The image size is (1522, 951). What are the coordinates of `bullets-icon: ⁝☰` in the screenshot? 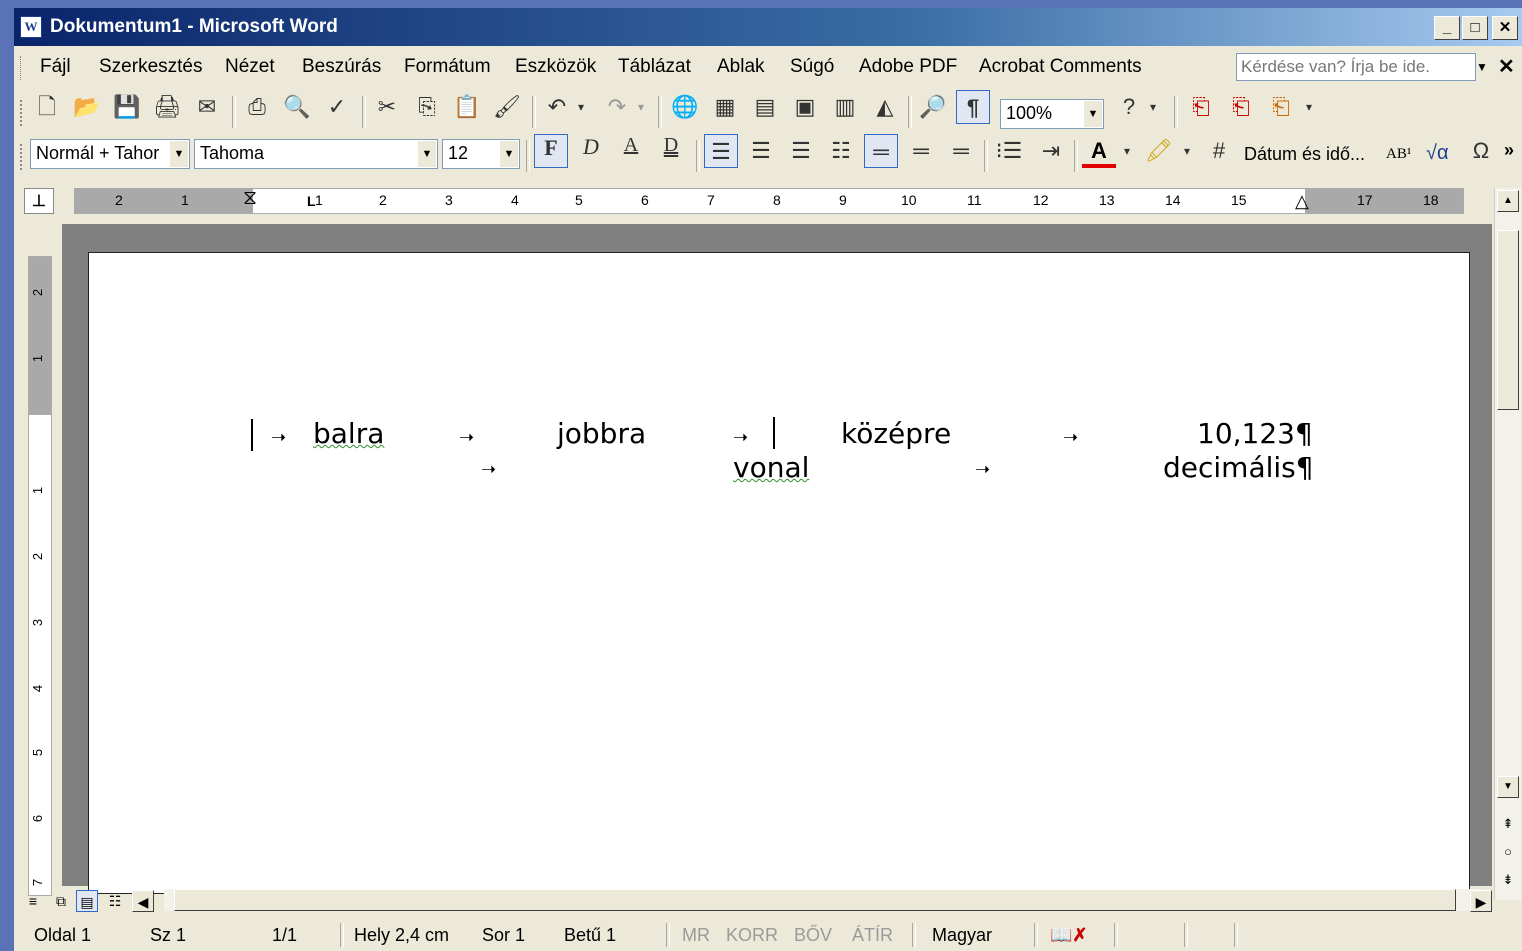 It's located at (1009, 151).